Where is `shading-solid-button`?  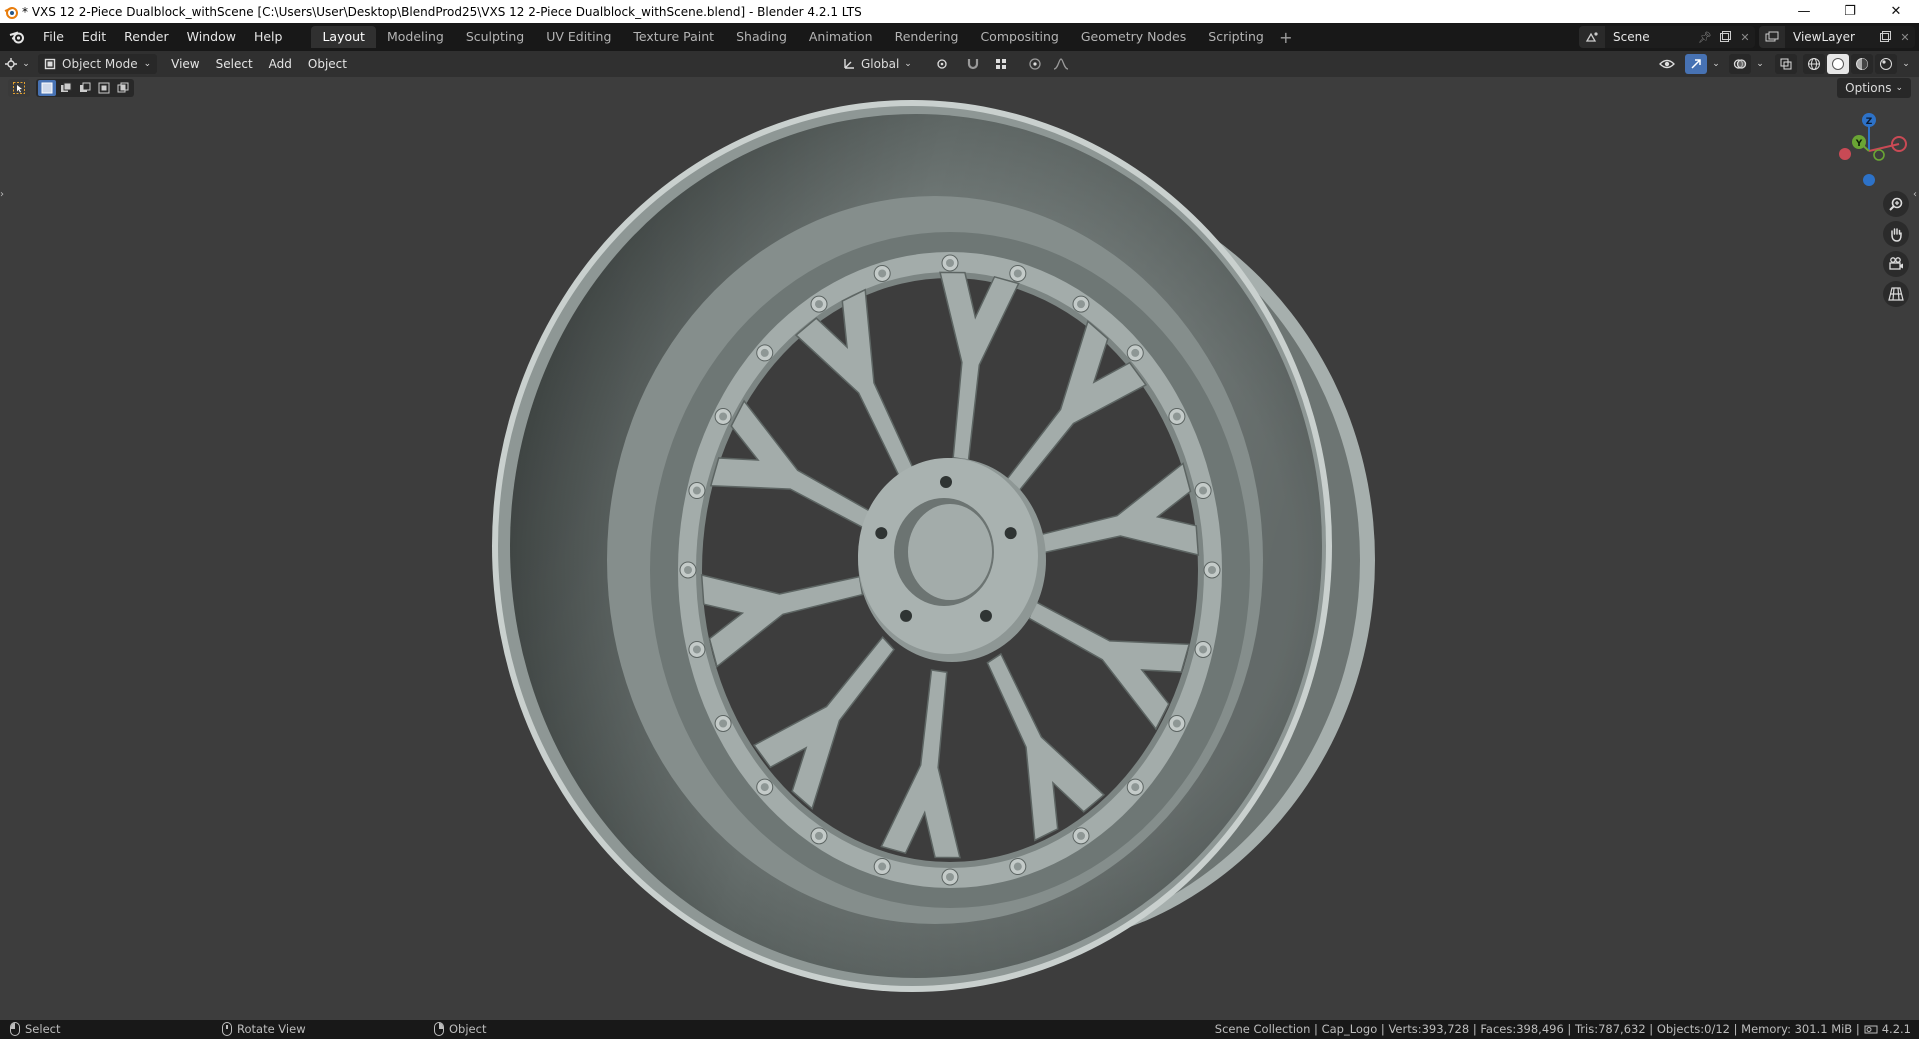 shading-solid-button is located at coordinates (1838, 64).